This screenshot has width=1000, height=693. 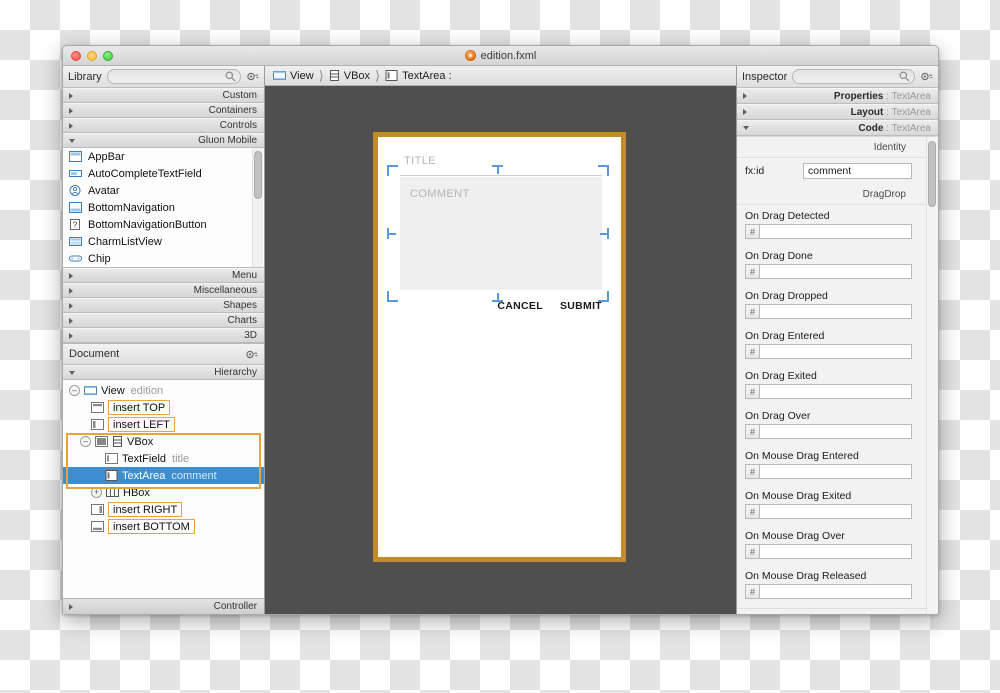 What do you see at coordinates (163, 492) in the screenshot?
I see `tree-row-hbox: + HBox` at bounding box center [163, 492].